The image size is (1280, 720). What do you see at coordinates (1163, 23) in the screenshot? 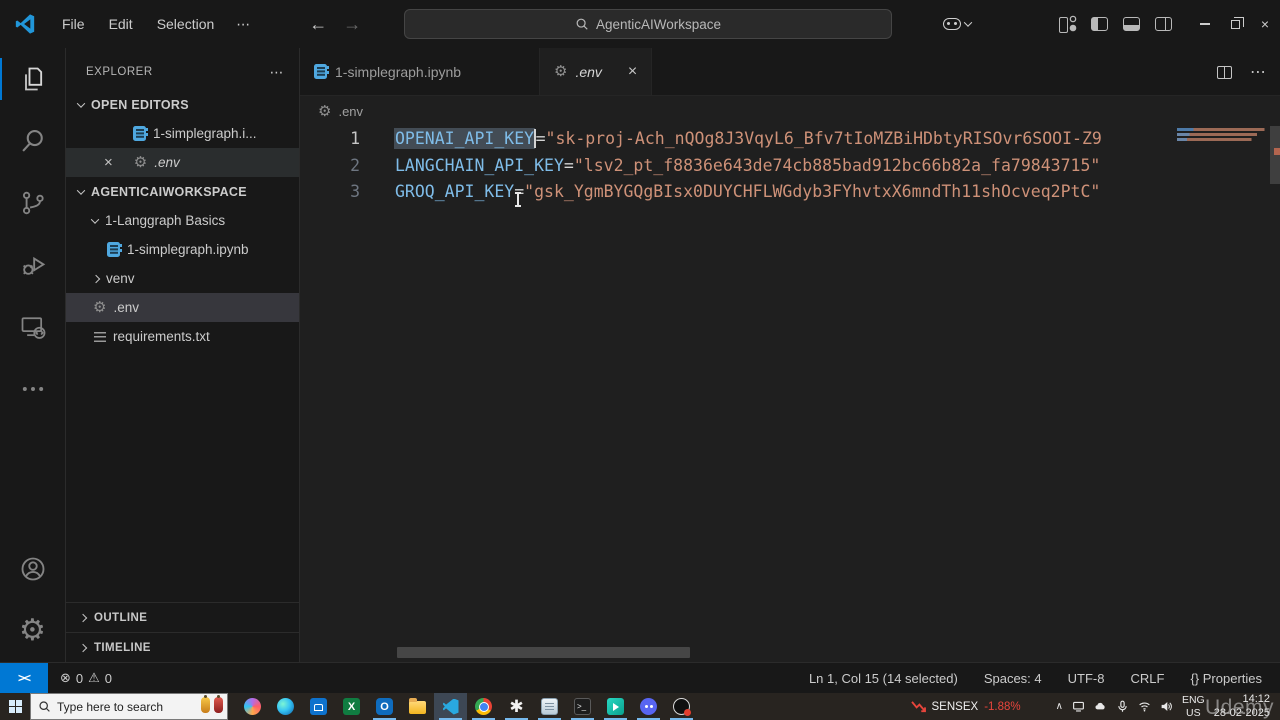
I see `toggle-secondary-sidebar-icon` at bounding box center [1163, 23].